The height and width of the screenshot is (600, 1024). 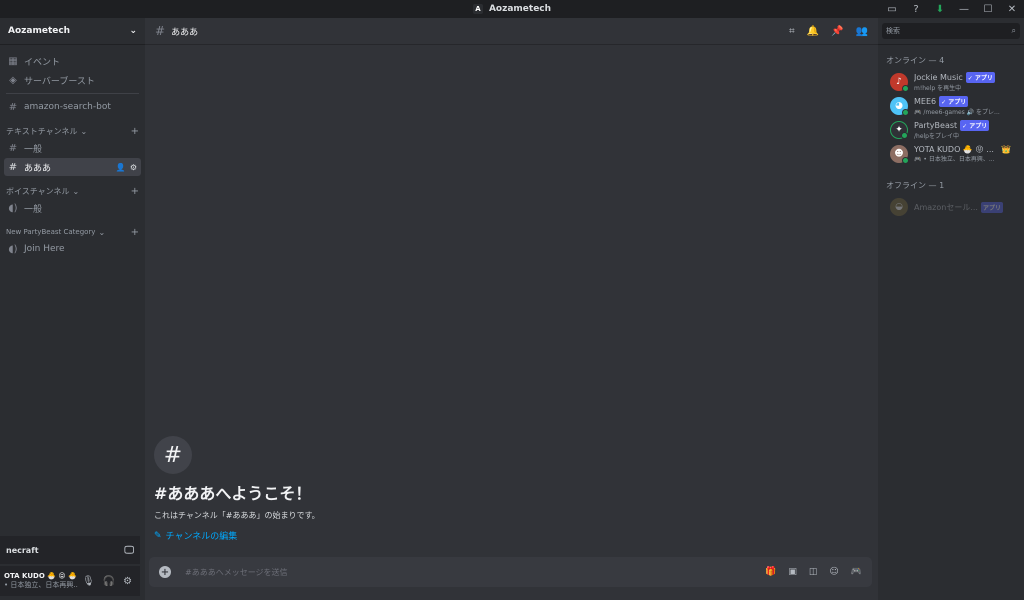 What do you see at coordinates (109, 581) in the screenshot?
I see `headphones-icon: 🎧` at bounding box center [109, 581].